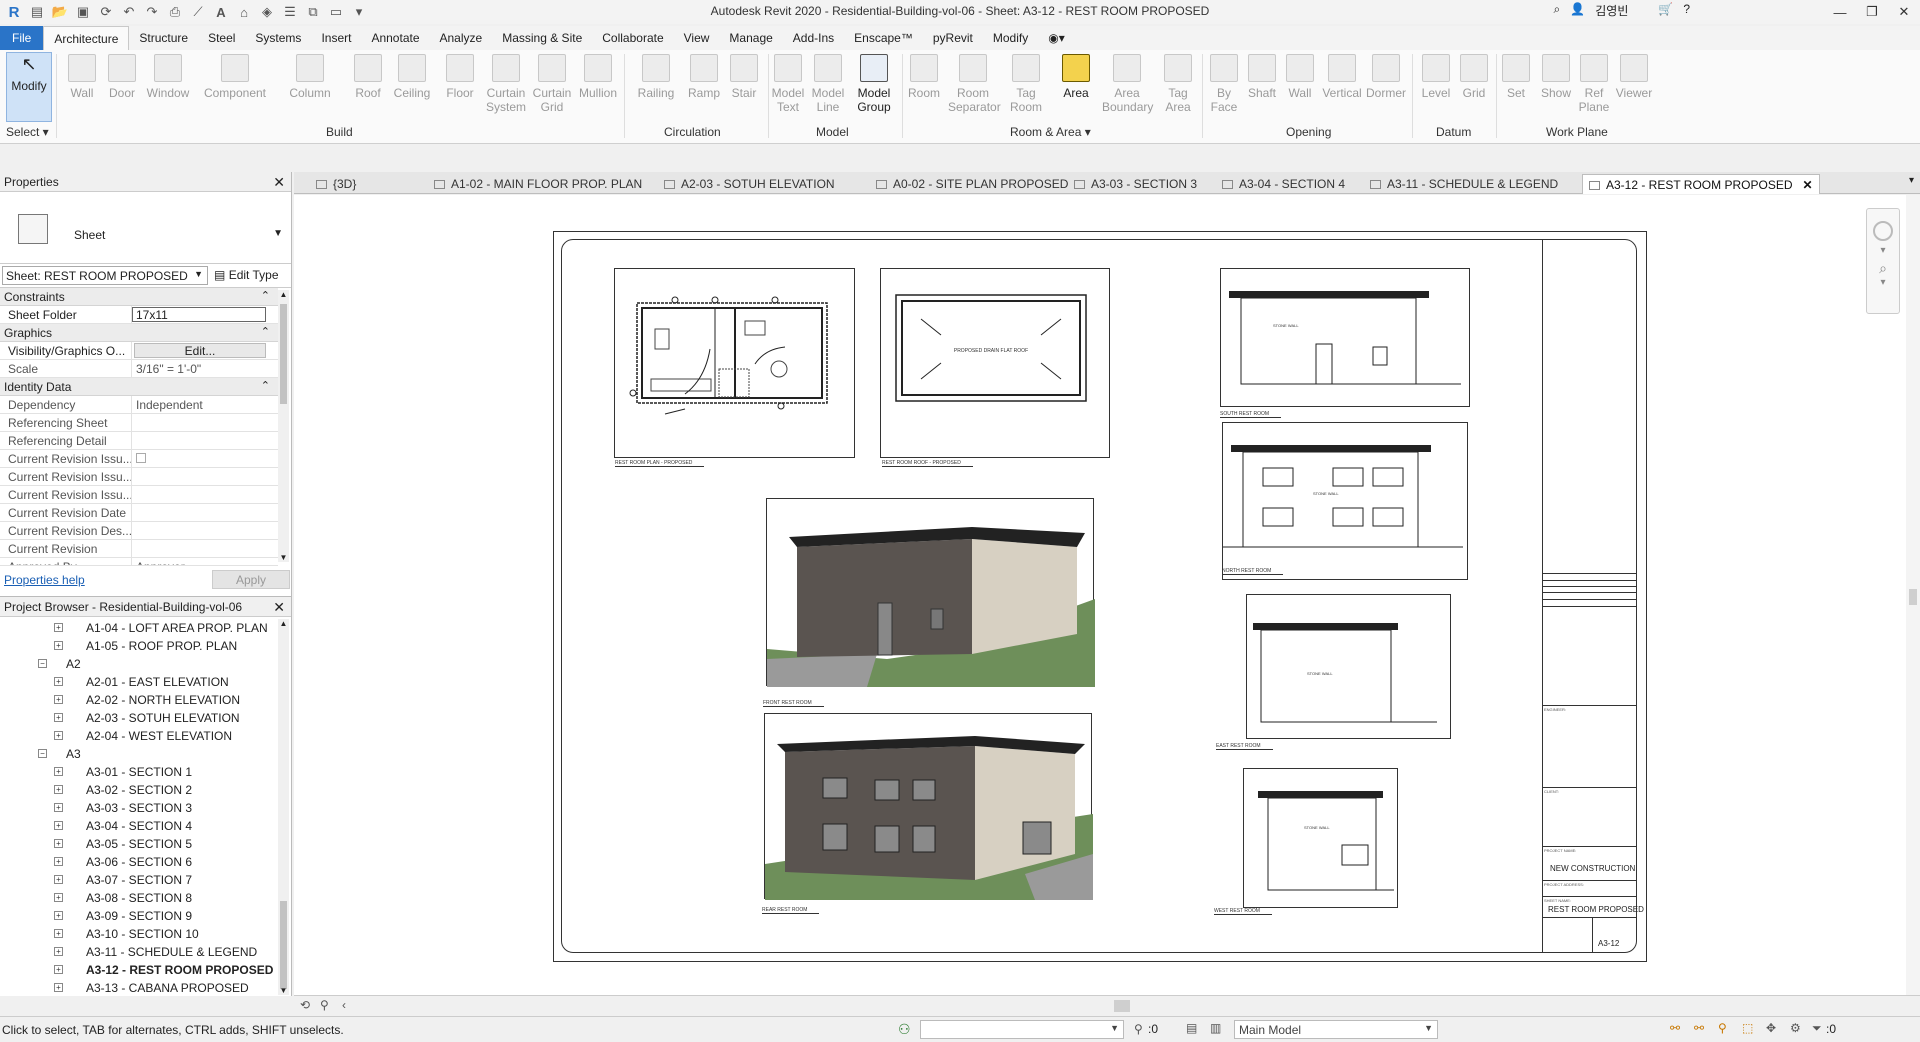  Describe the element at coordinates (704, 94) in the screenshot. I see `ramp-button: Ramp` at that location.